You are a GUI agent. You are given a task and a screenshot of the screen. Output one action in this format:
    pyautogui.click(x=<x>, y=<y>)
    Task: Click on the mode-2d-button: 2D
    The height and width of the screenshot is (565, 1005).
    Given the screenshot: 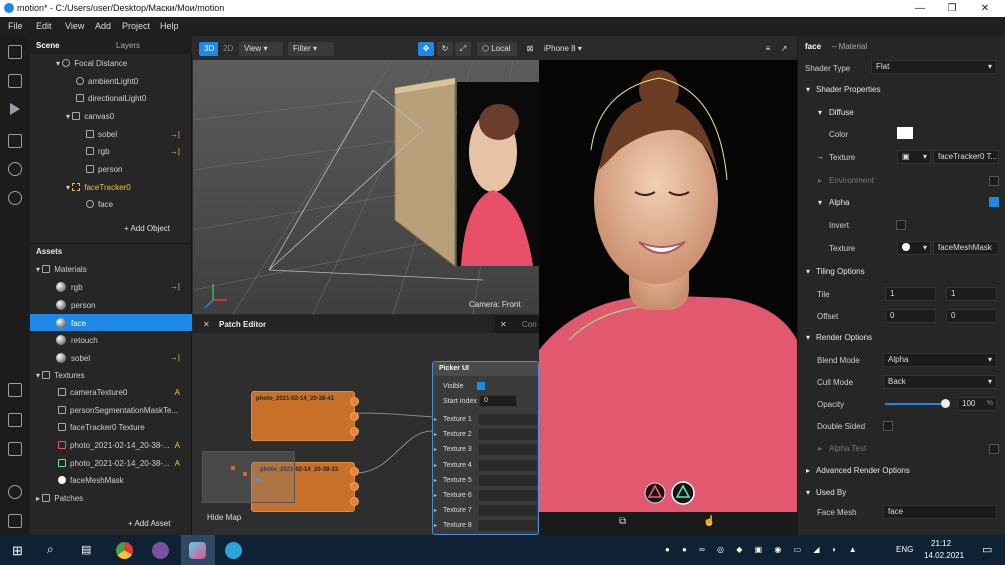 What is the action you would take?
    pyautogui.click(x=228, y=49)
    